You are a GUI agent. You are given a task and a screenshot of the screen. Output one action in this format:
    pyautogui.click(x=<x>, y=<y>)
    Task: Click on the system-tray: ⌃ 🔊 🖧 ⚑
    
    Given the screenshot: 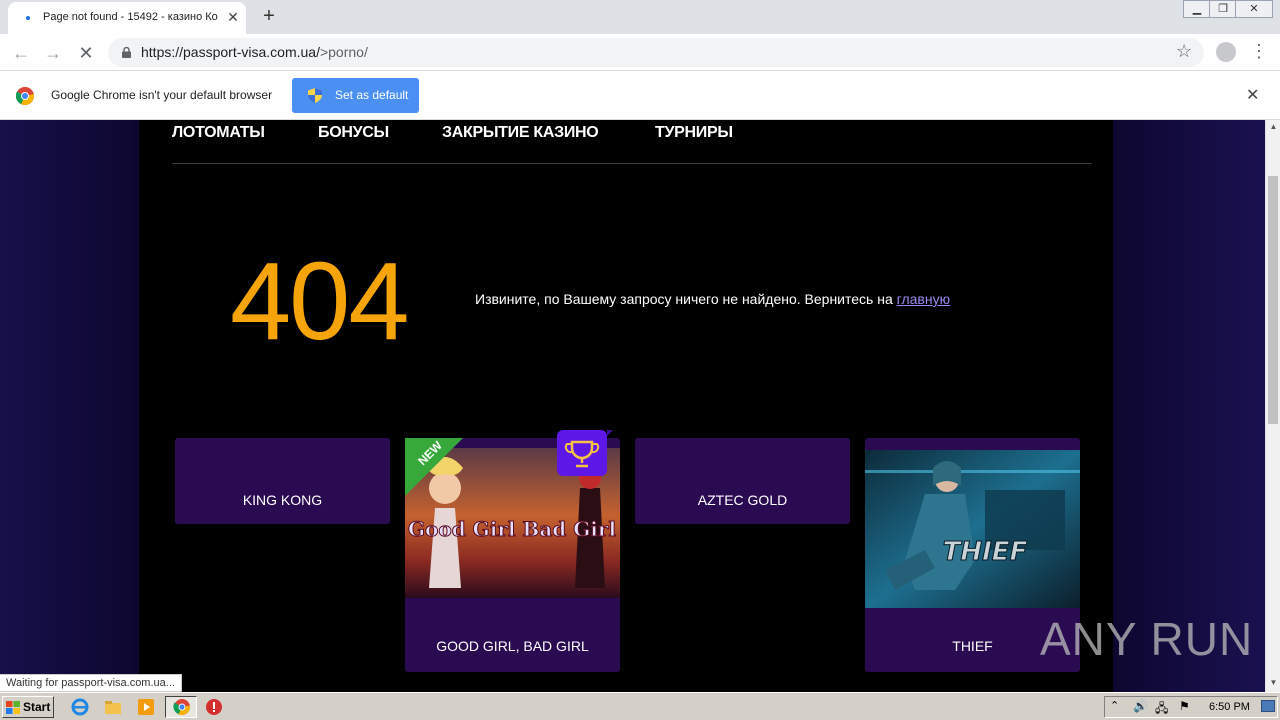 What is the action you would take?
    pyautogui.click(x=1191, y=707)
    